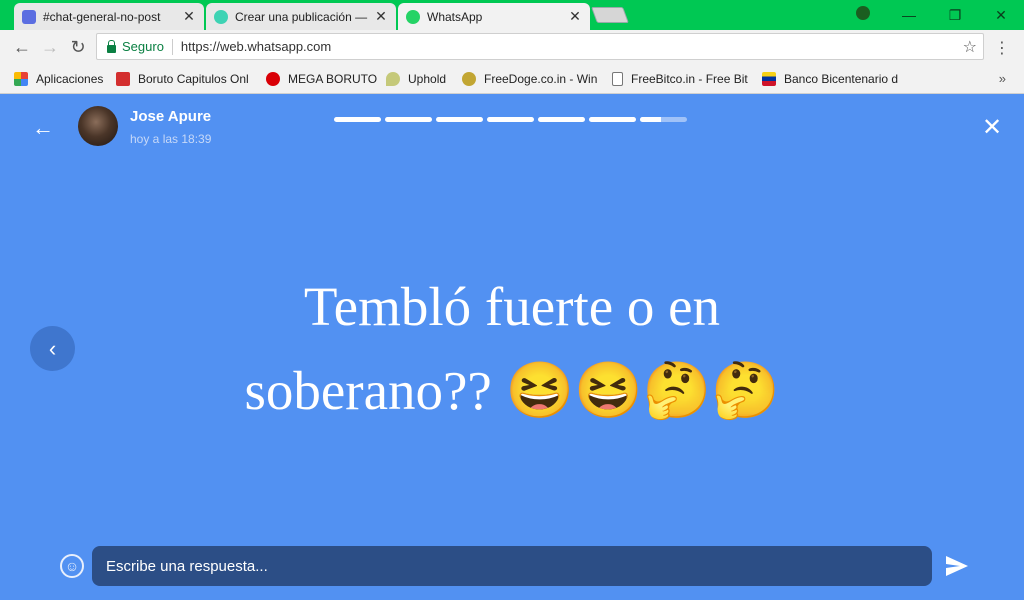 This screenshot has height=600, width=1024. Describe the element at coordinates (494, 16) in the screenshot. I see `tab-whatsapp: WhatsApp ✕` at that location.